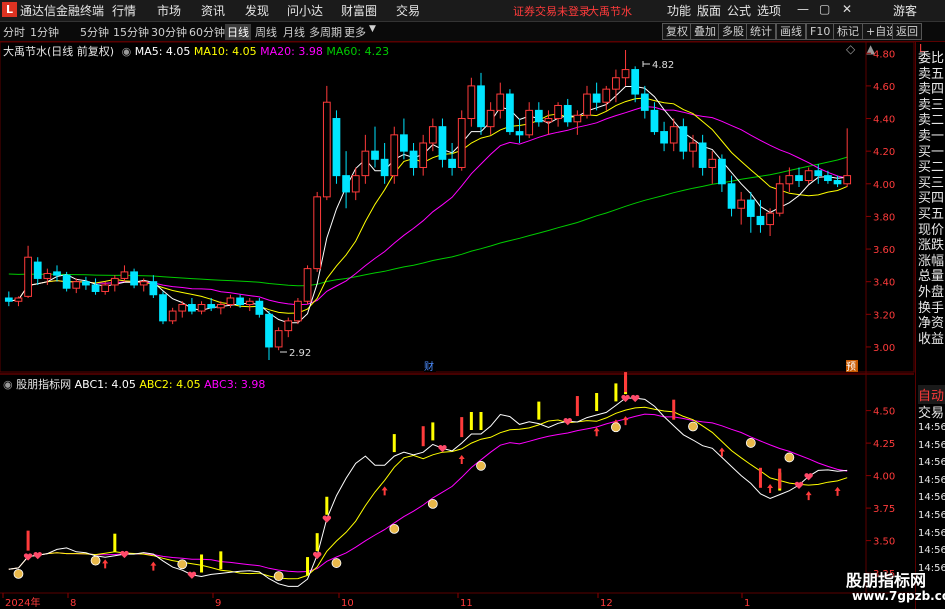 The image size is (945, 609). What do you see at coordinates (747, 603) in the screenshot?
I see `date-tick-label: 1` at bounding box center [747, 603].